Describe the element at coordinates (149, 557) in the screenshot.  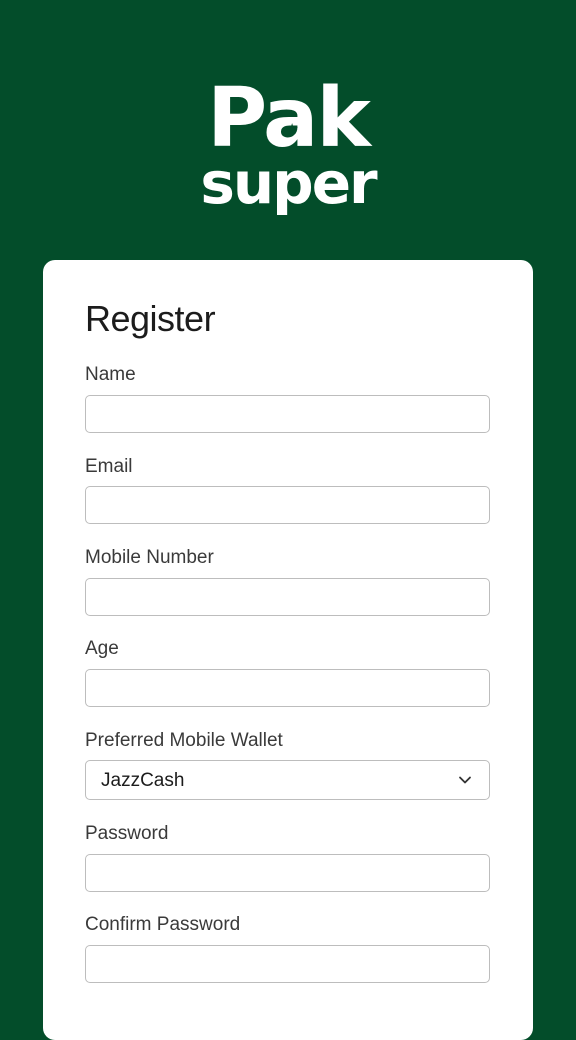
I see `mobile-number-label: Mobile Number` at that location.